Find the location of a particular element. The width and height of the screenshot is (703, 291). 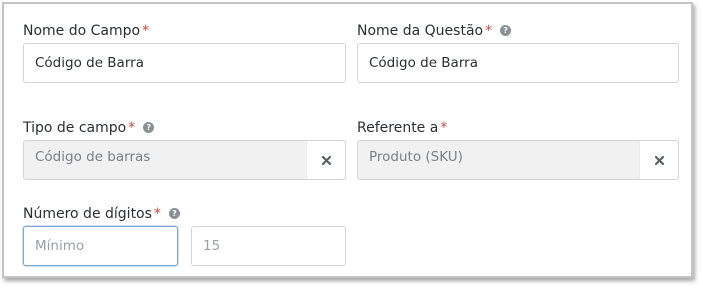

maximo-value: 15 is located at coordinates (212, 246).